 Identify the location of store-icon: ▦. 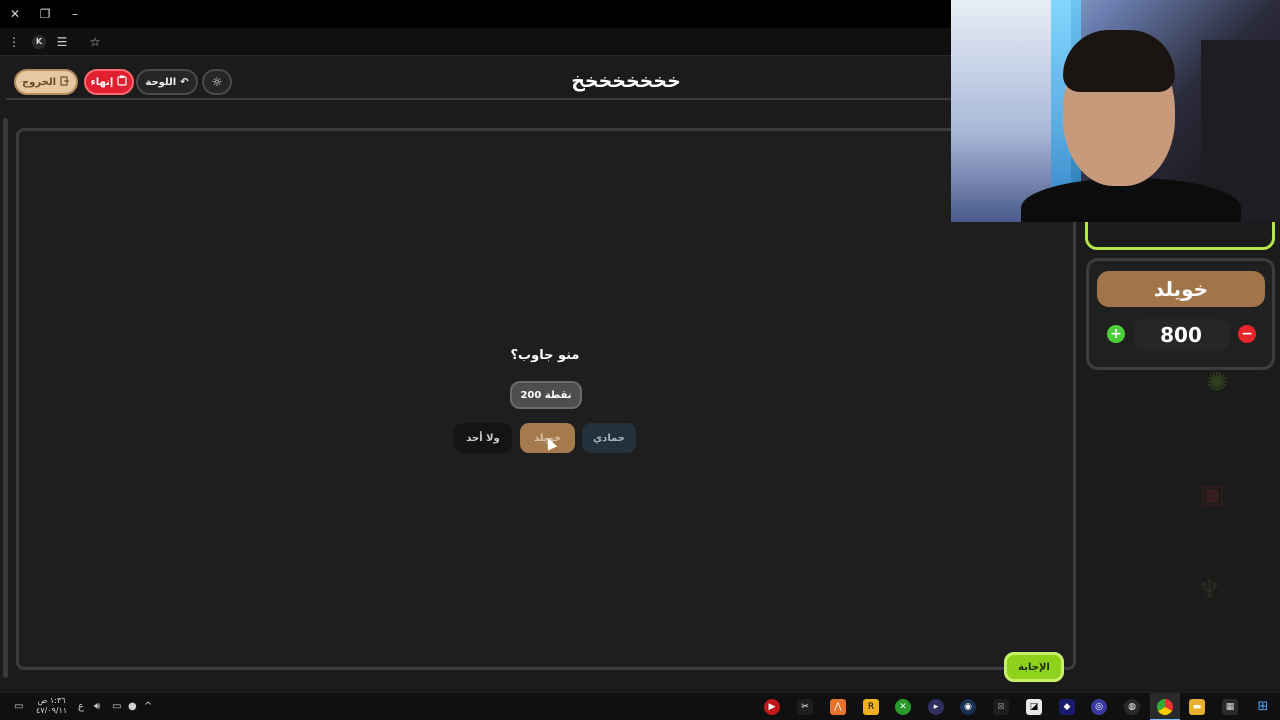
(1230, 707).